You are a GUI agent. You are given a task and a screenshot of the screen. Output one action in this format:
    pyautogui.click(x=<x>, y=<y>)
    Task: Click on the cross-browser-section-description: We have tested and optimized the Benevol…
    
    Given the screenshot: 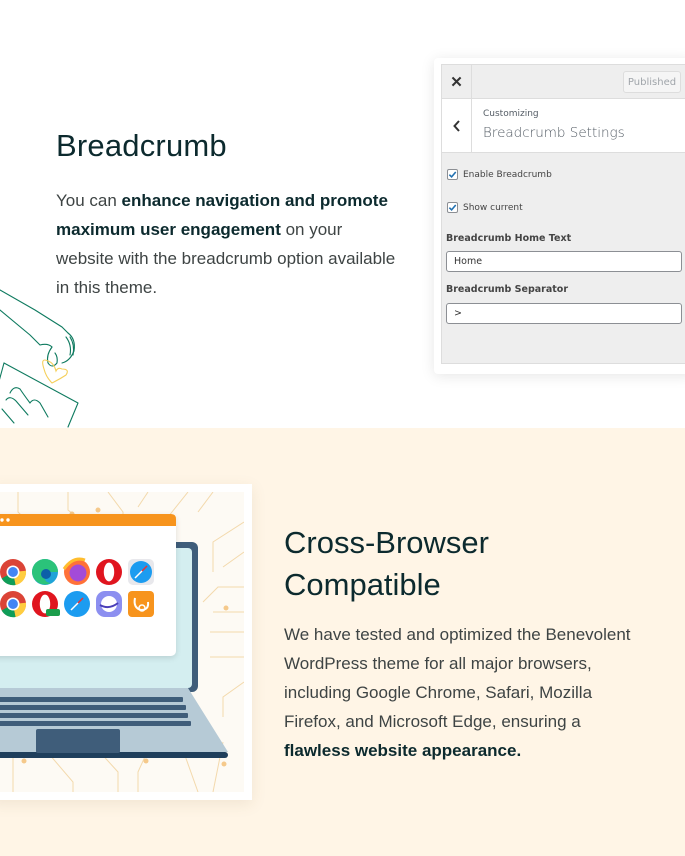 What is the action you would take?
    pyautogui.click(x=464, y=692)
    